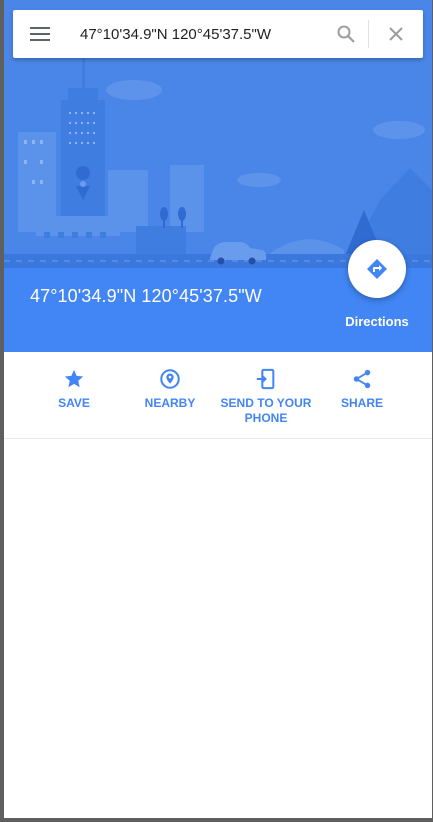 The width and height of the screenshot is (433, 822). I want to click on send-to-phone-label: SEND TO YOUR PHONE, so click(266, 410).